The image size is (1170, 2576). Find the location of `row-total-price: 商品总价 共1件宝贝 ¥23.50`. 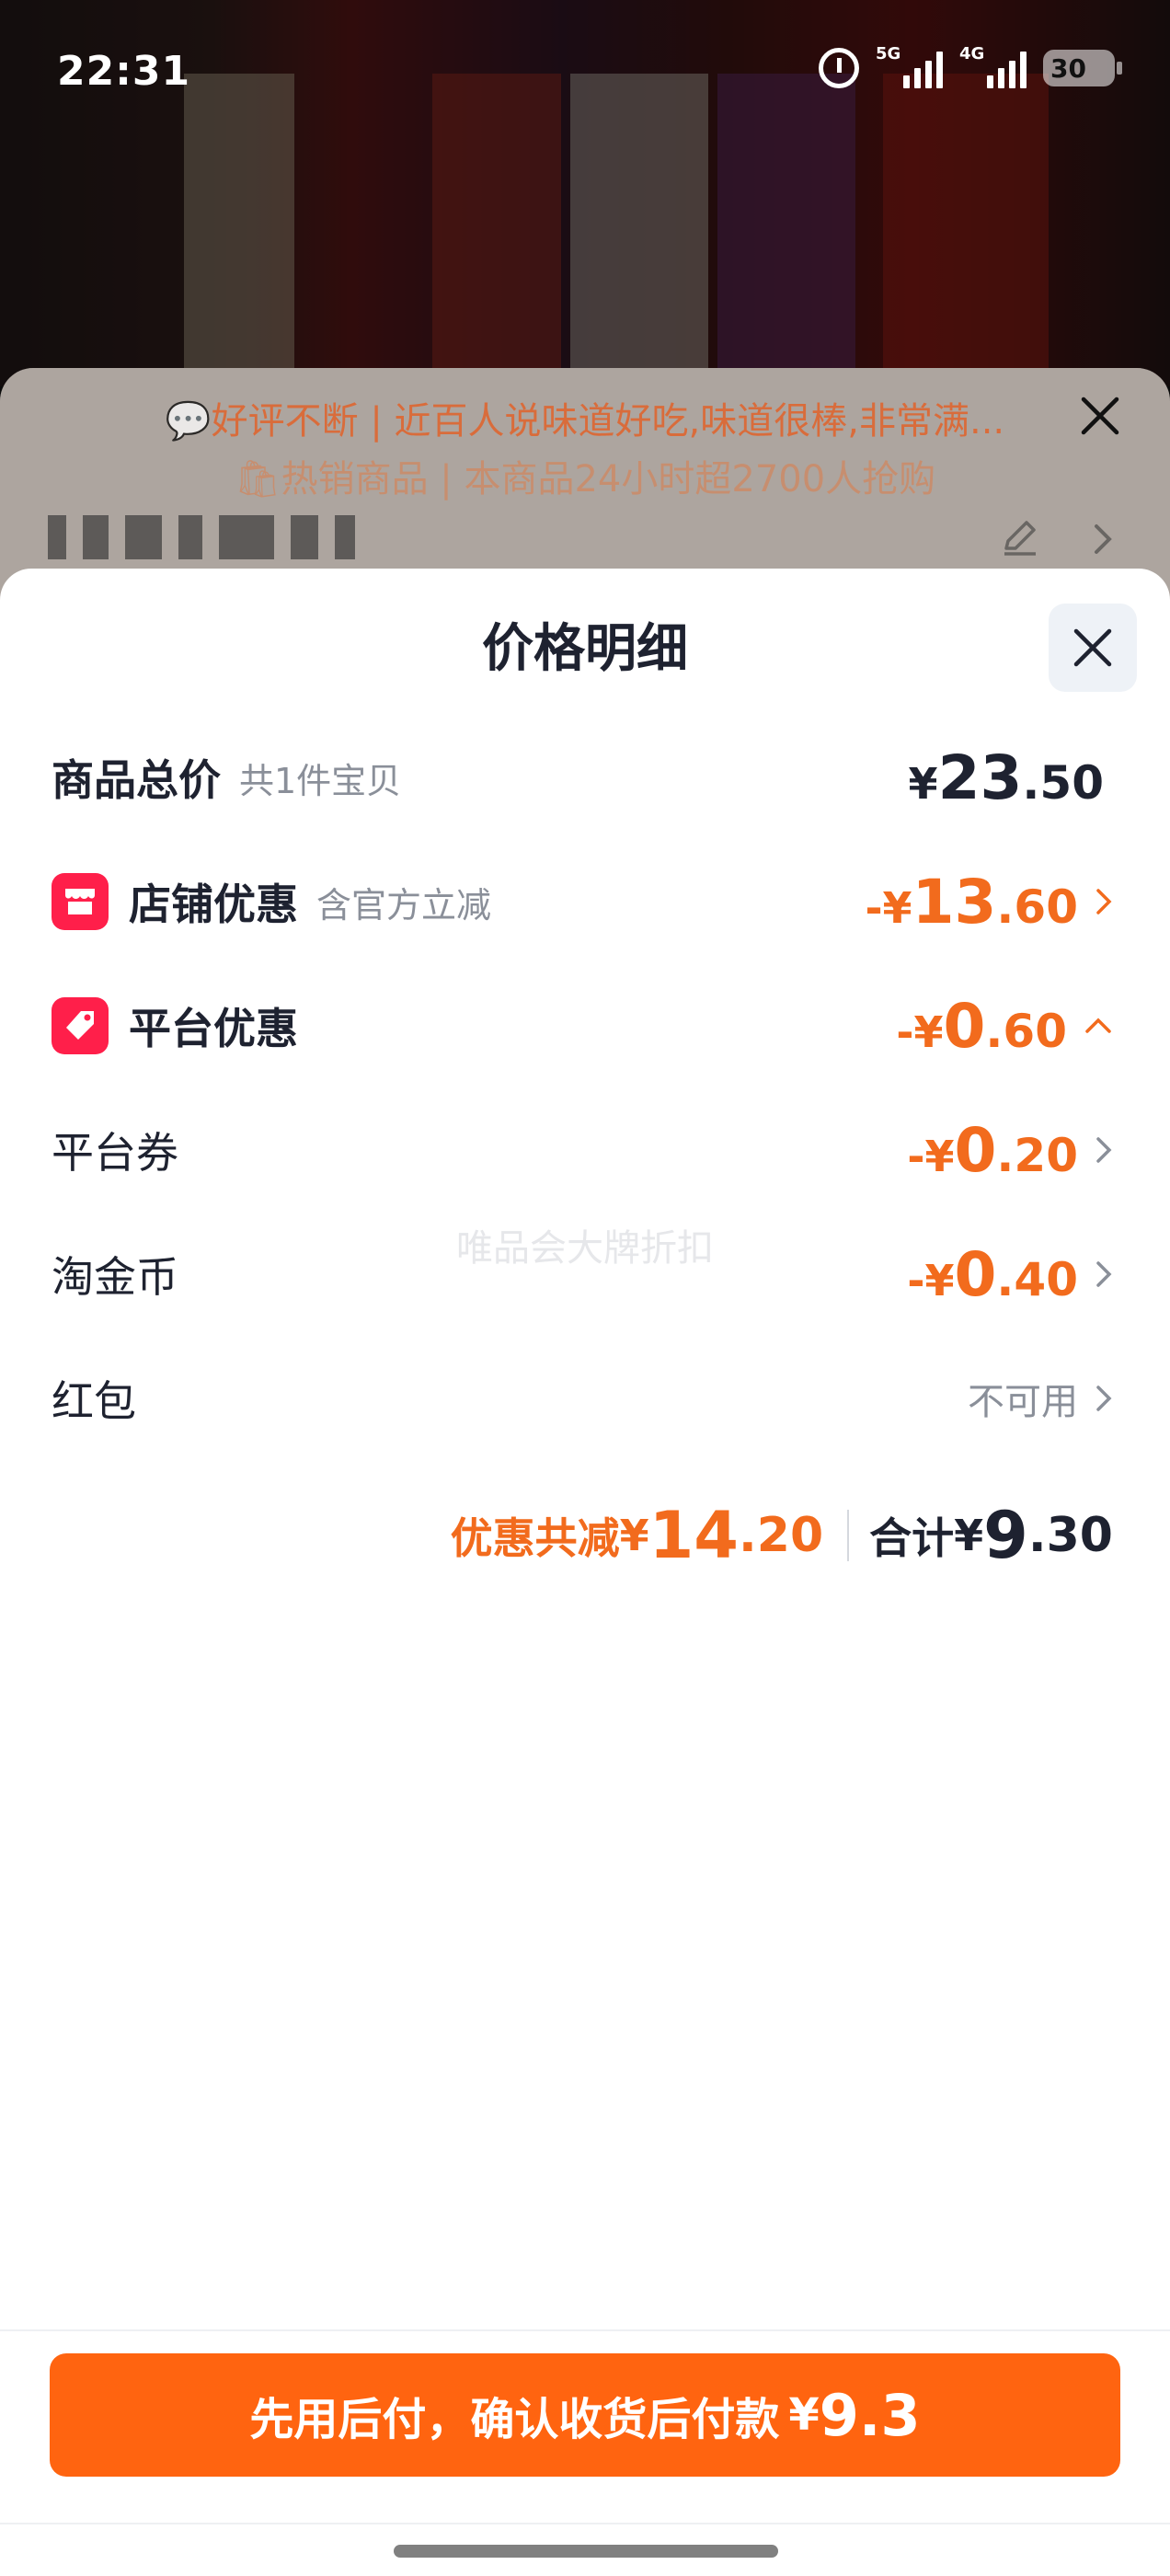

row-total-price: 商品总价 共1件宝贝 ¥23.50 is located at coordinates (582, 777).